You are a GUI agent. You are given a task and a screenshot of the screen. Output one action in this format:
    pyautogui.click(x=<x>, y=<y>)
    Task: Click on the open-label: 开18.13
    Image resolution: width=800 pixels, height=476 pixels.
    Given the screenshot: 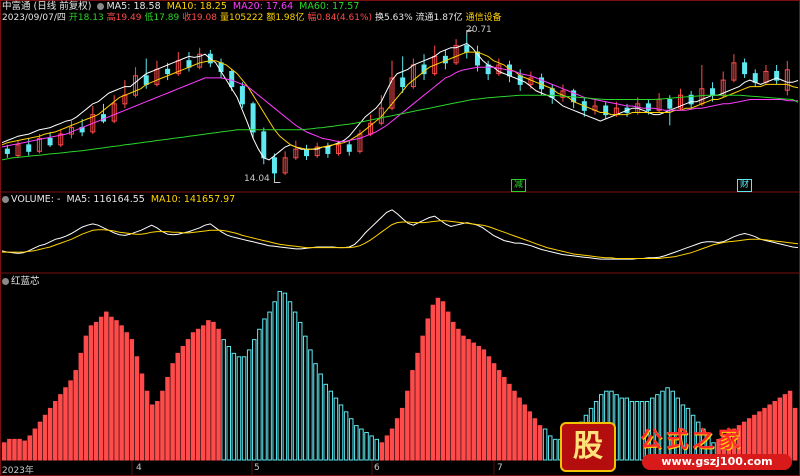 What is the action you would take?
    pyautogui.click(x=86, y=18)
    